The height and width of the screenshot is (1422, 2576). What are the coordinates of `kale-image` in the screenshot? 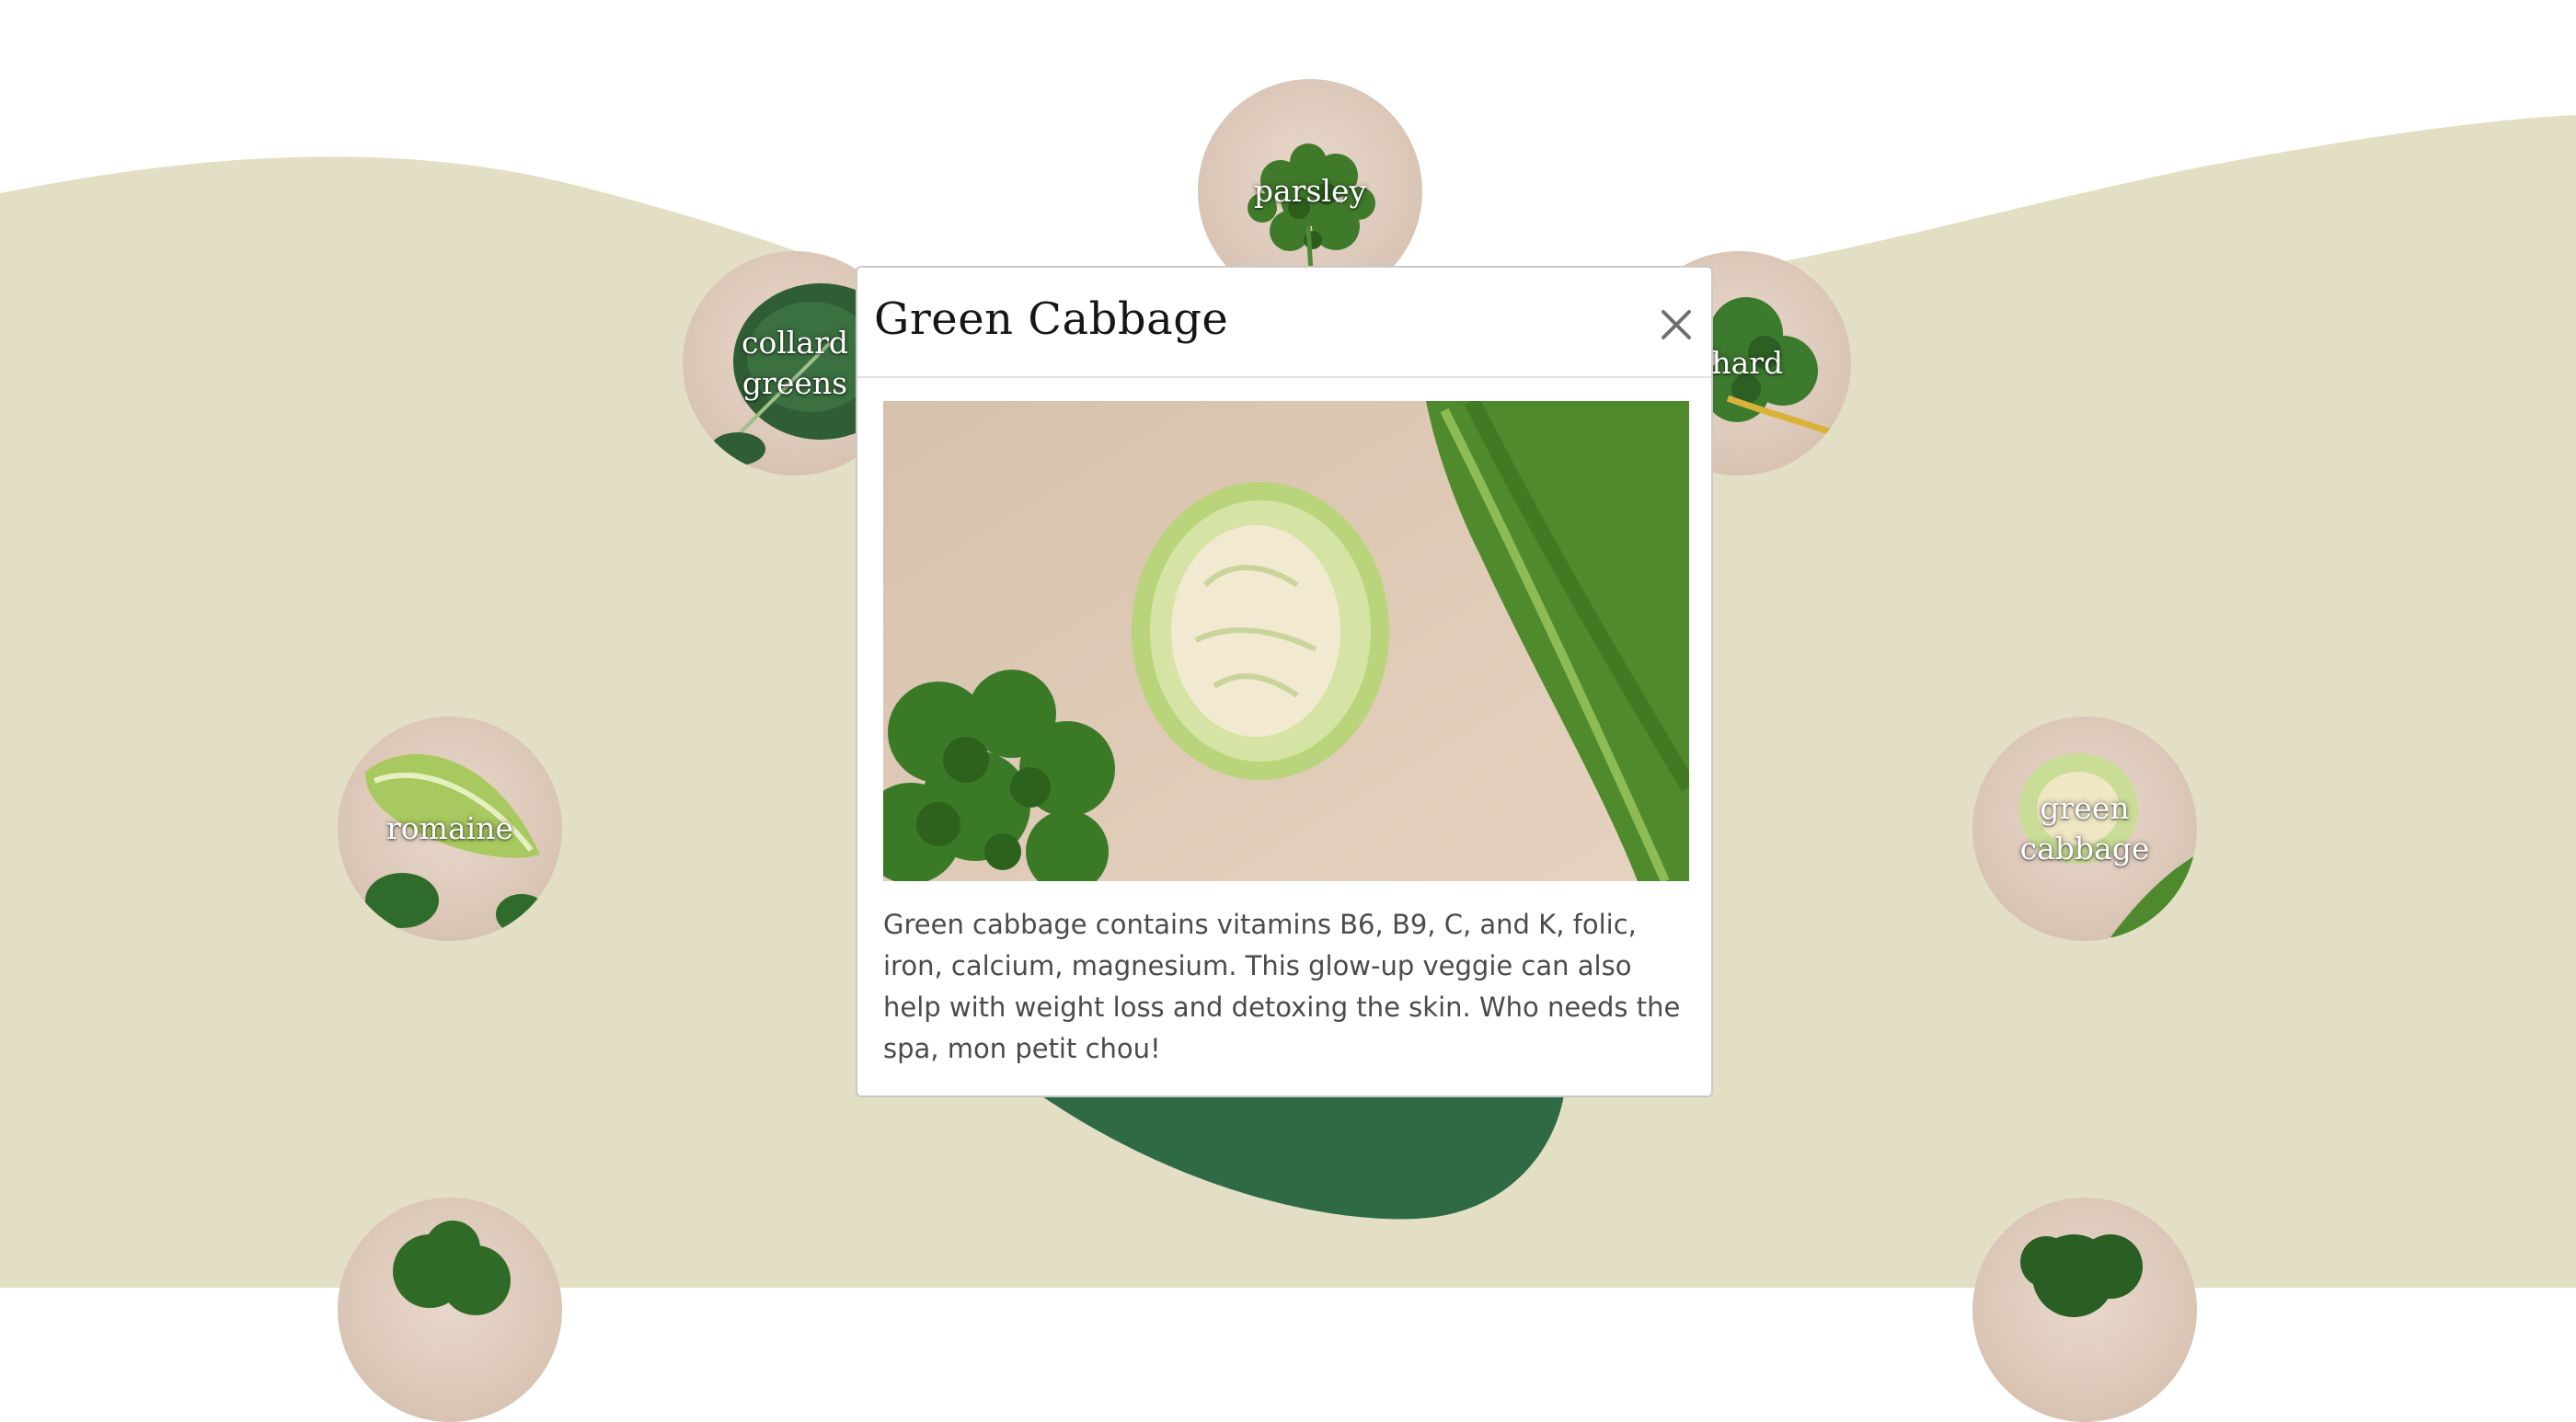 It's located at (452, 1268).